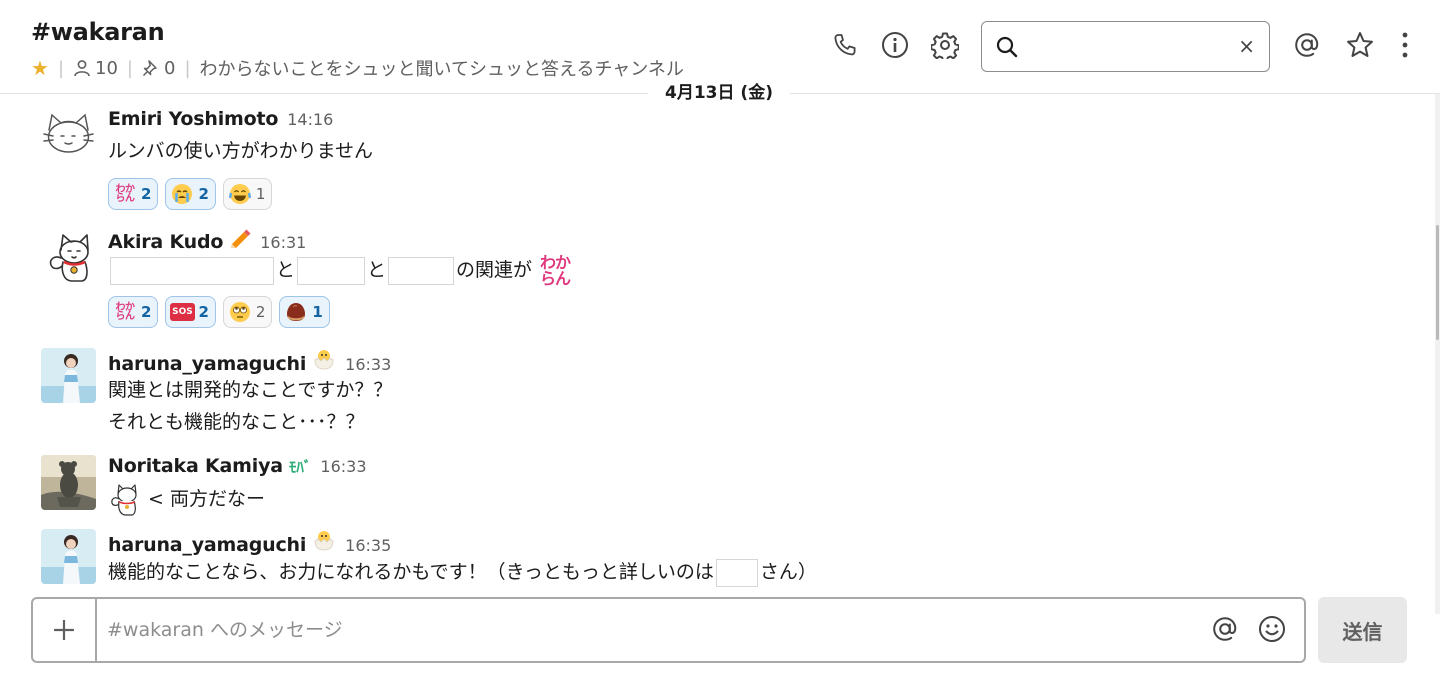 This screenshot has height=693, width=1440. What do you see at coordinates (895, 45) in the screenshot?
I see `info-icon` at bounding box center [895, 45].